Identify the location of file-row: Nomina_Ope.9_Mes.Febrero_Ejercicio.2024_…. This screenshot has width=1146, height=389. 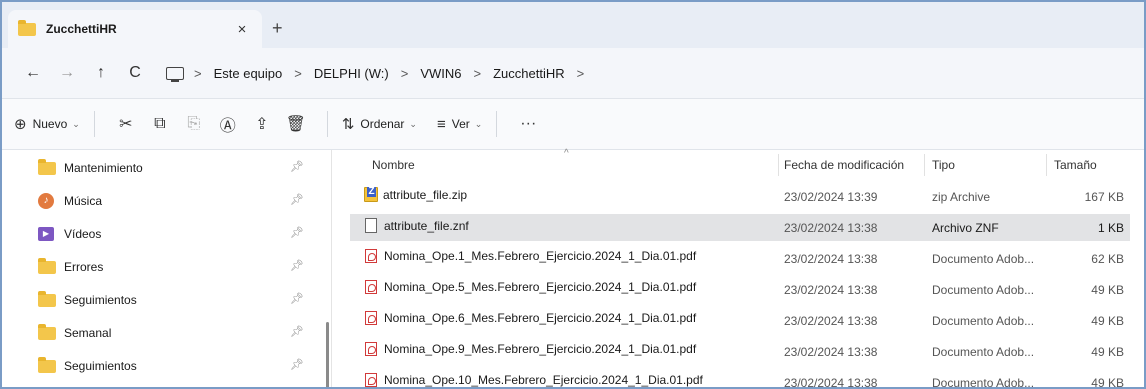
(740, 351).